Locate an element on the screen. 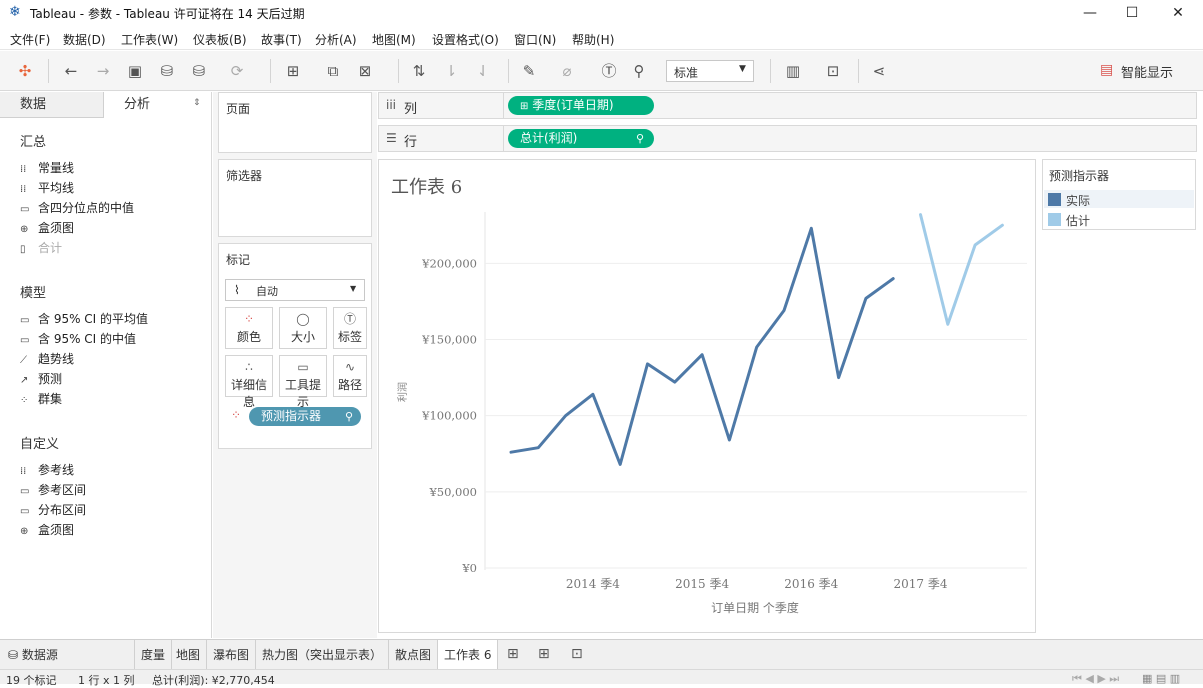 The image size is (1203, 688). label-button: Ⓣ 标签 is located at coordinates (350, 328).